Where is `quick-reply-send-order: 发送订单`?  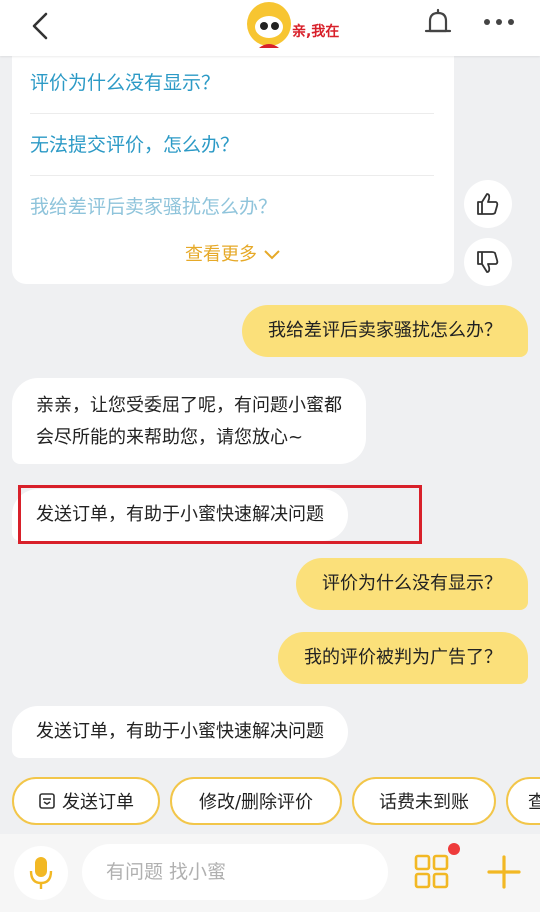 quick-reply-send-order: 发送订单 is located at coordinates (86, 801).